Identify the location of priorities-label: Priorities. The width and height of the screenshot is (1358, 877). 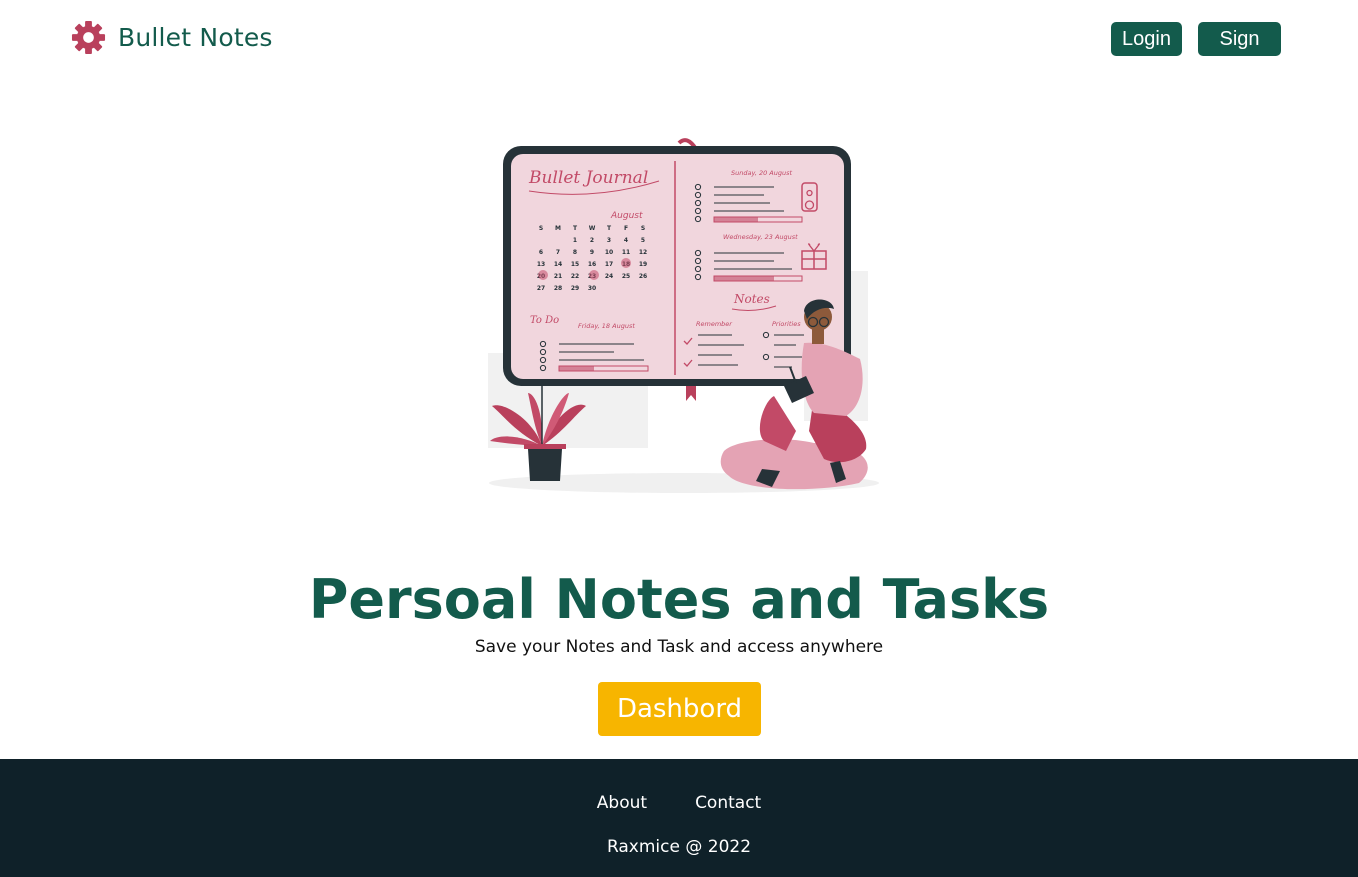
(786, 324).